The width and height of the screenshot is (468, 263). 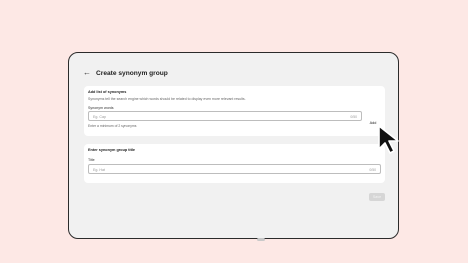 I want to click on title-label: Title, so click(x=91, y=160).